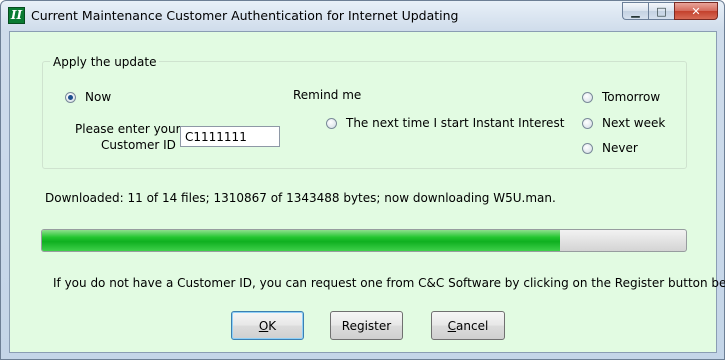 The height and width of the screenshot is (360, 725). I want to click on radio-never: Never, so click(610, 148).